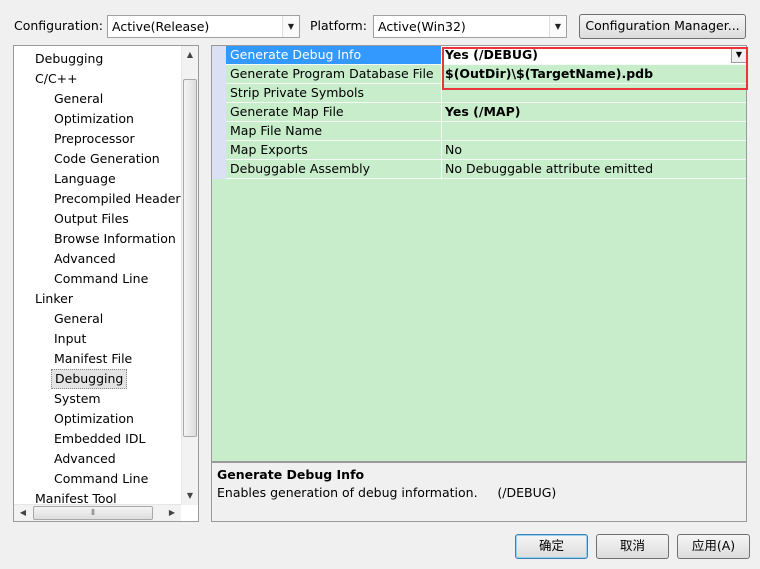  I want to click on tree-item: Embedded IDL, so click(99, 439).